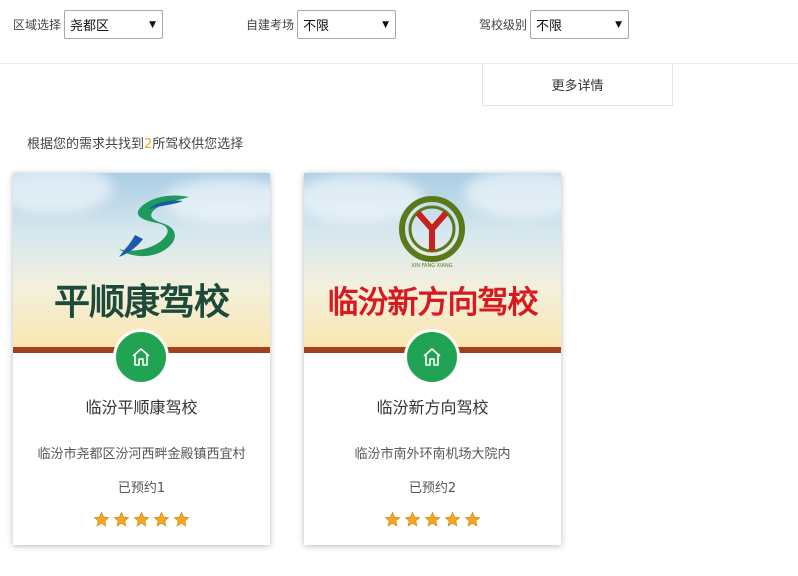 The height and width of the screenshot is (576, 798). What do you see at coordinates (549, 26) in the screenshot?
I see `school-level-select-value: 不限` at bounding box center [549, 26].